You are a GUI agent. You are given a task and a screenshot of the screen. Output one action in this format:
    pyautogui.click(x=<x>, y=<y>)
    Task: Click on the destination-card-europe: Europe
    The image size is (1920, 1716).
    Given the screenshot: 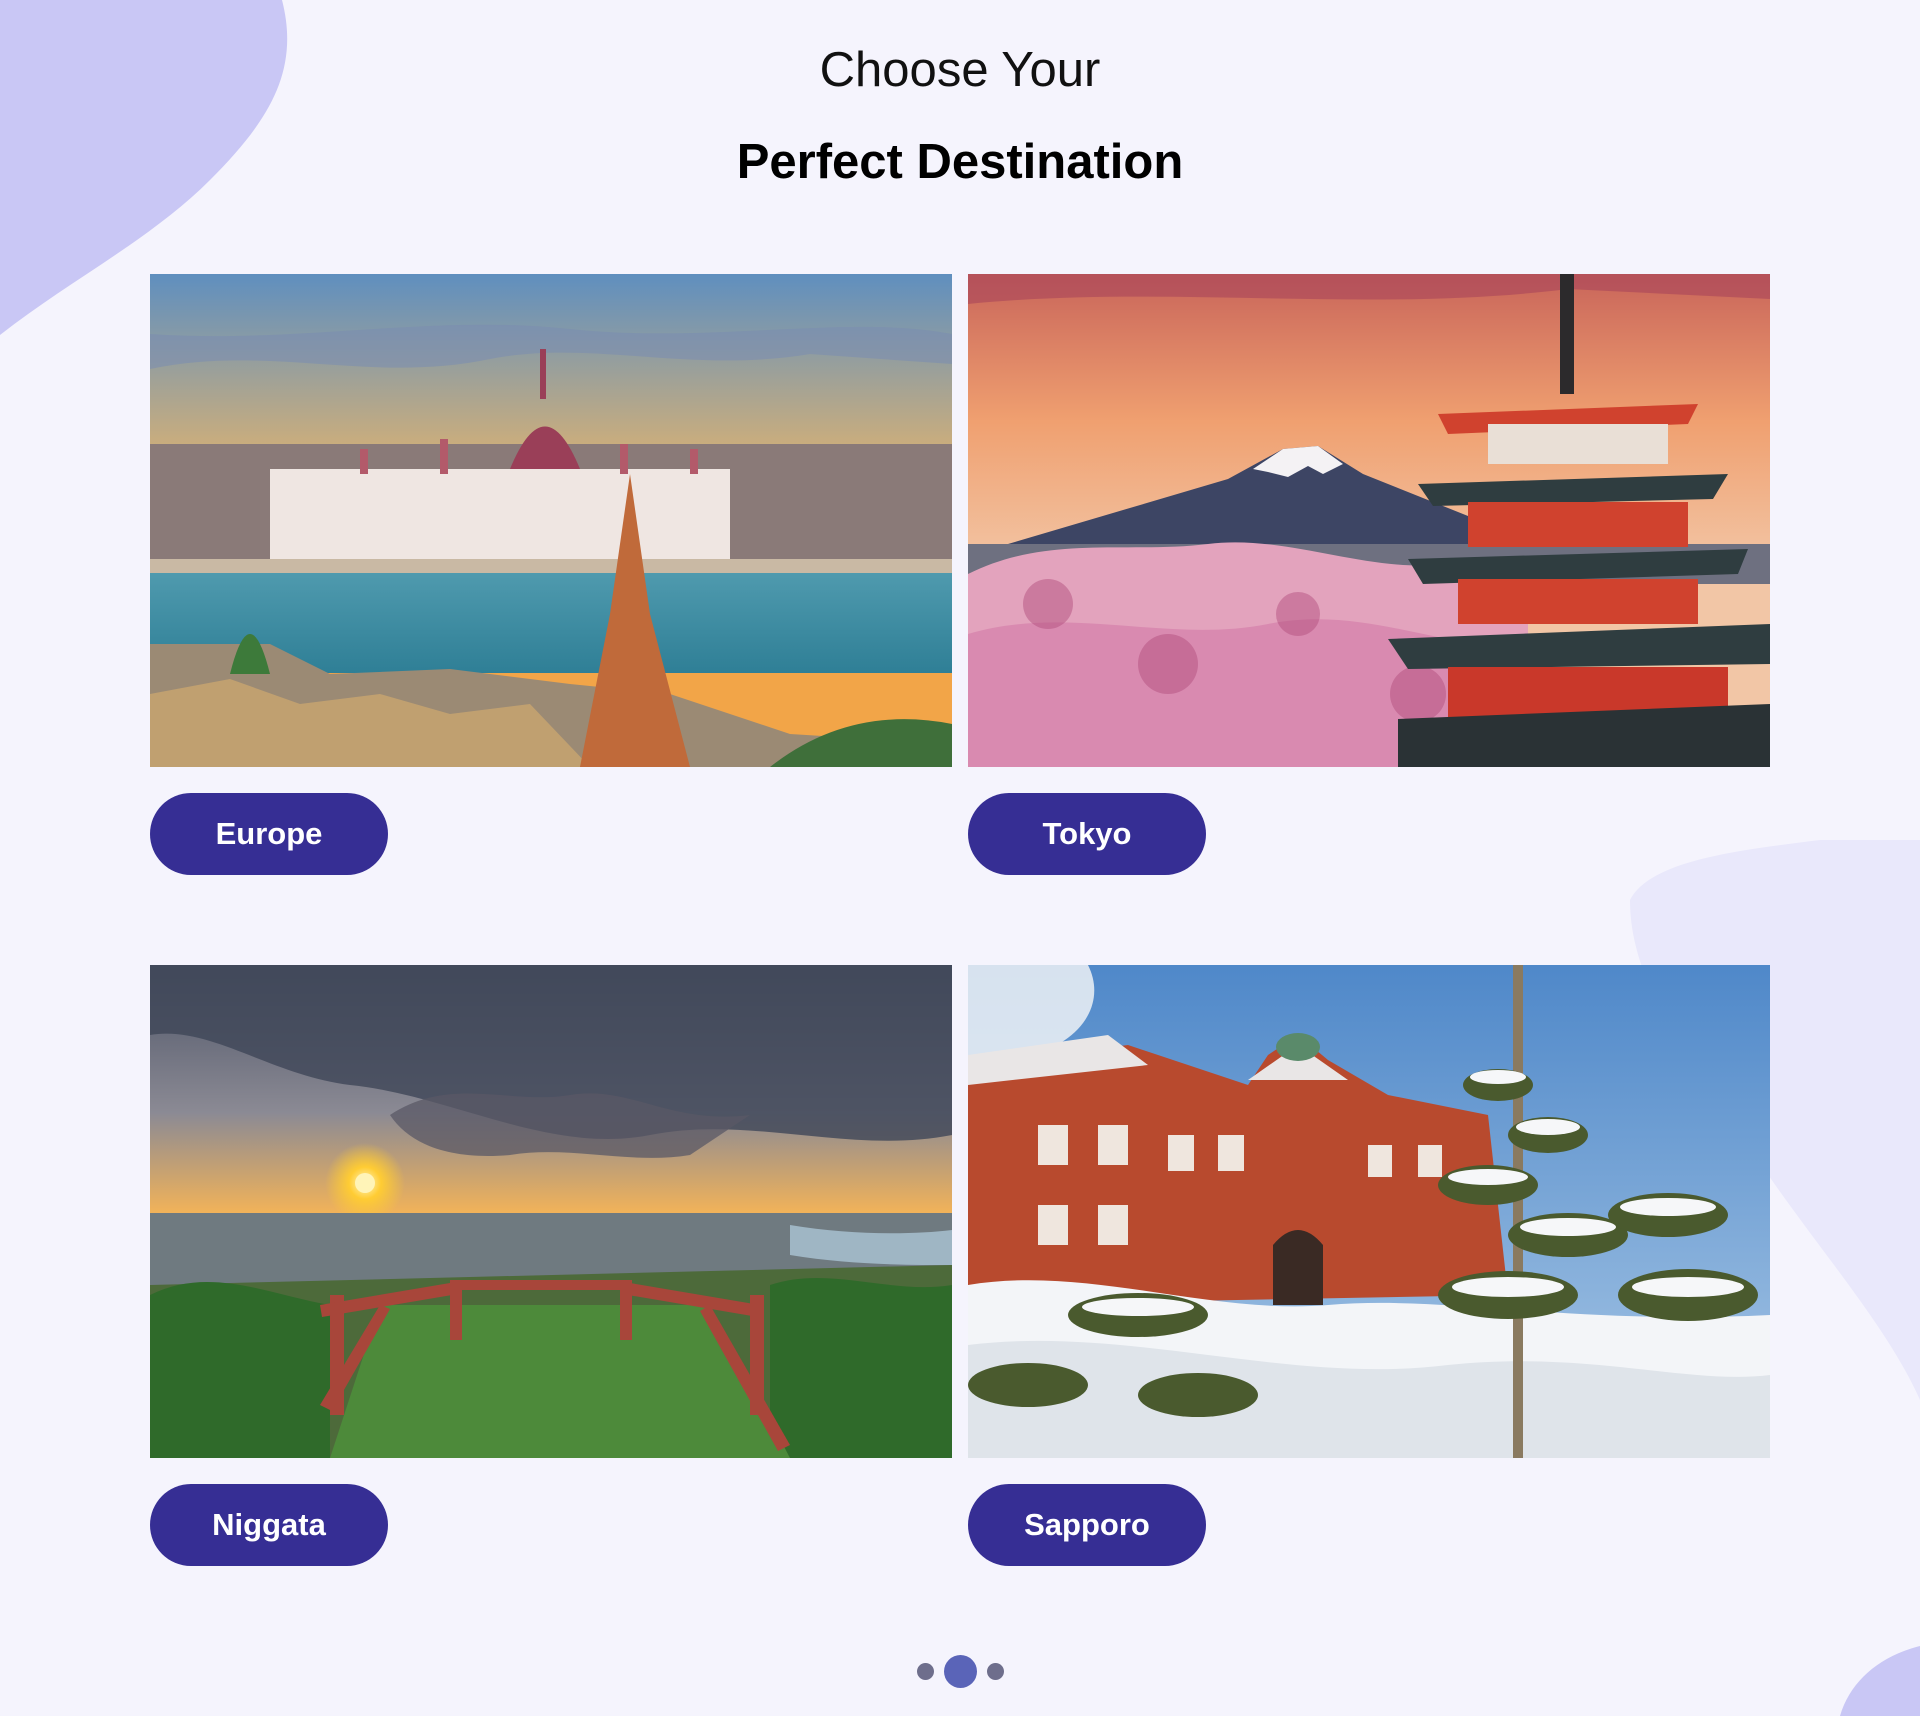 What is the action you would take?
    pyautogui.click(x=551, y=574)
    